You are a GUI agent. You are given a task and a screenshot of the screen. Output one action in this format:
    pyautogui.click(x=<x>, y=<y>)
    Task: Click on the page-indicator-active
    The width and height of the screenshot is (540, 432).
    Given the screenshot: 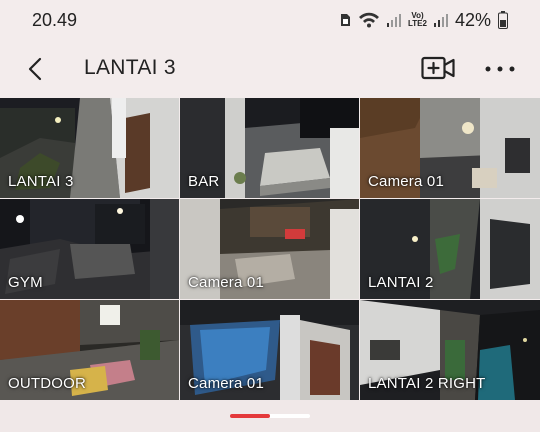 What is the action you would take?
    pyautogui.click(x=250, y=416)
    